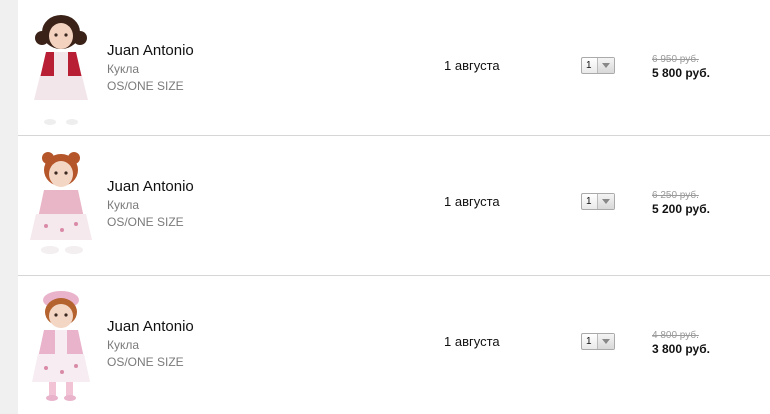  I want to click on current-price: 5 800 руб., so click(681, 73).